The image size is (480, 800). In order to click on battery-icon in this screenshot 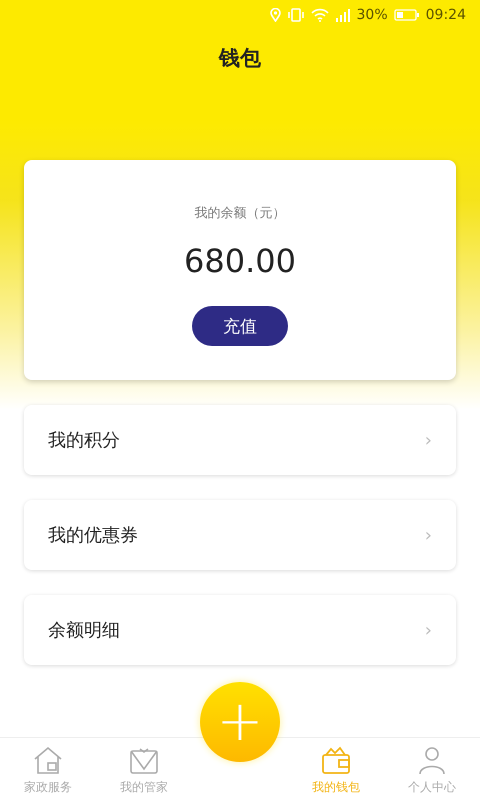, I will do `click(407, 15)`.